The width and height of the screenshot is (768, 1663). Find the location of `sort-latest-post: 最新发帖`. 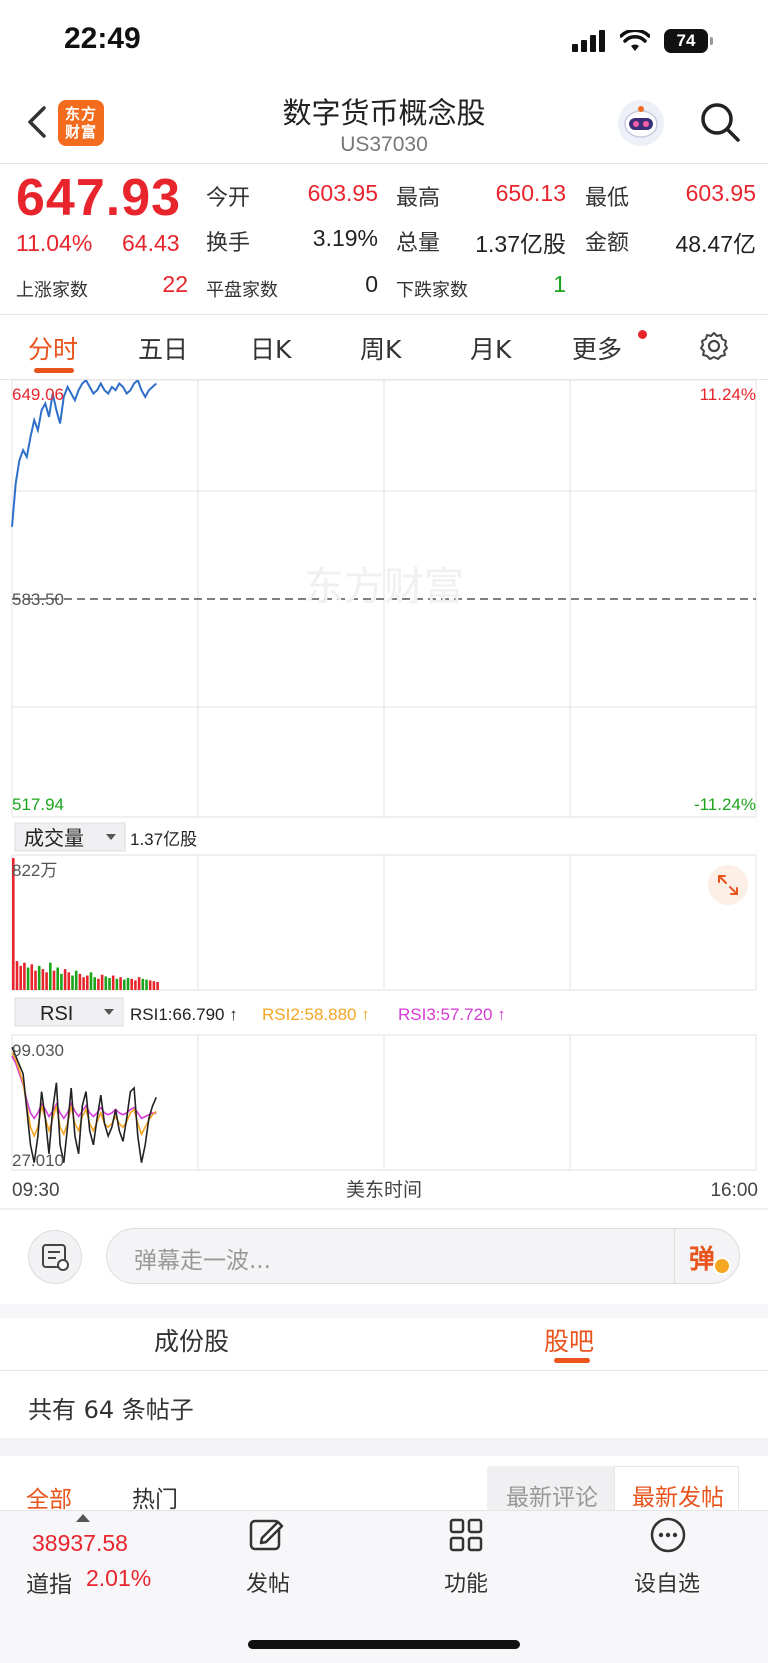

sort-latest-post: 最新发帖 is located at coordinates (678, 1495).